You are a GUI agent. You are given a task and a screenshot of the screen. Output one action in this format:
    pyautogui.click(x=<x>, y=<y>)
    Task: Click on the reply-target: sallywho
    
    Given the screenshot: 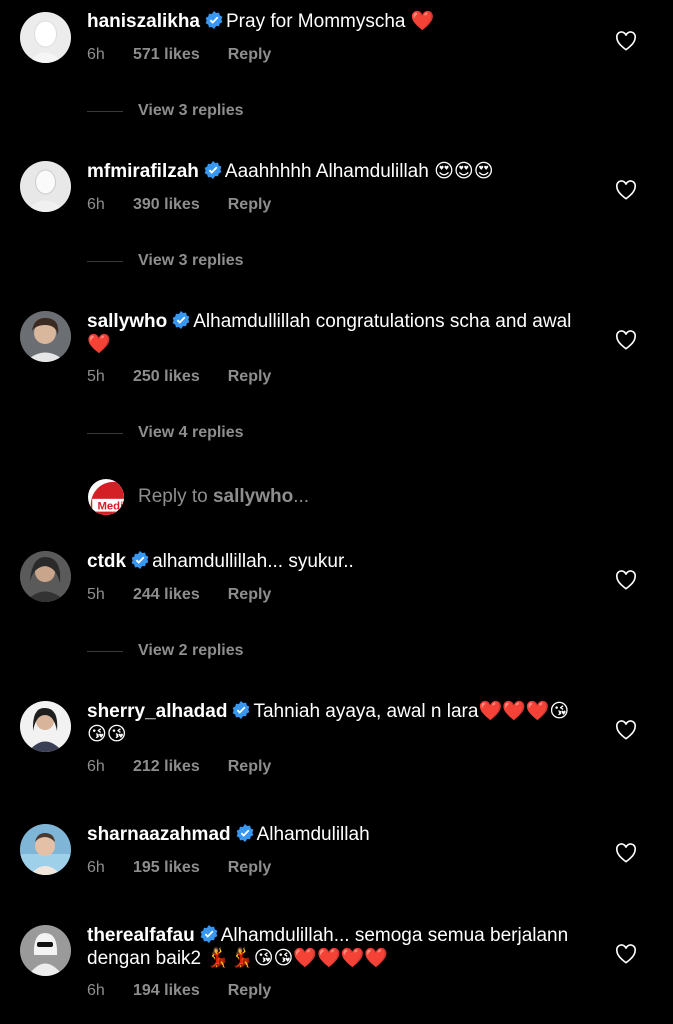 What is the action you would take?
    pyautogui.click(x=253, y=496)
    